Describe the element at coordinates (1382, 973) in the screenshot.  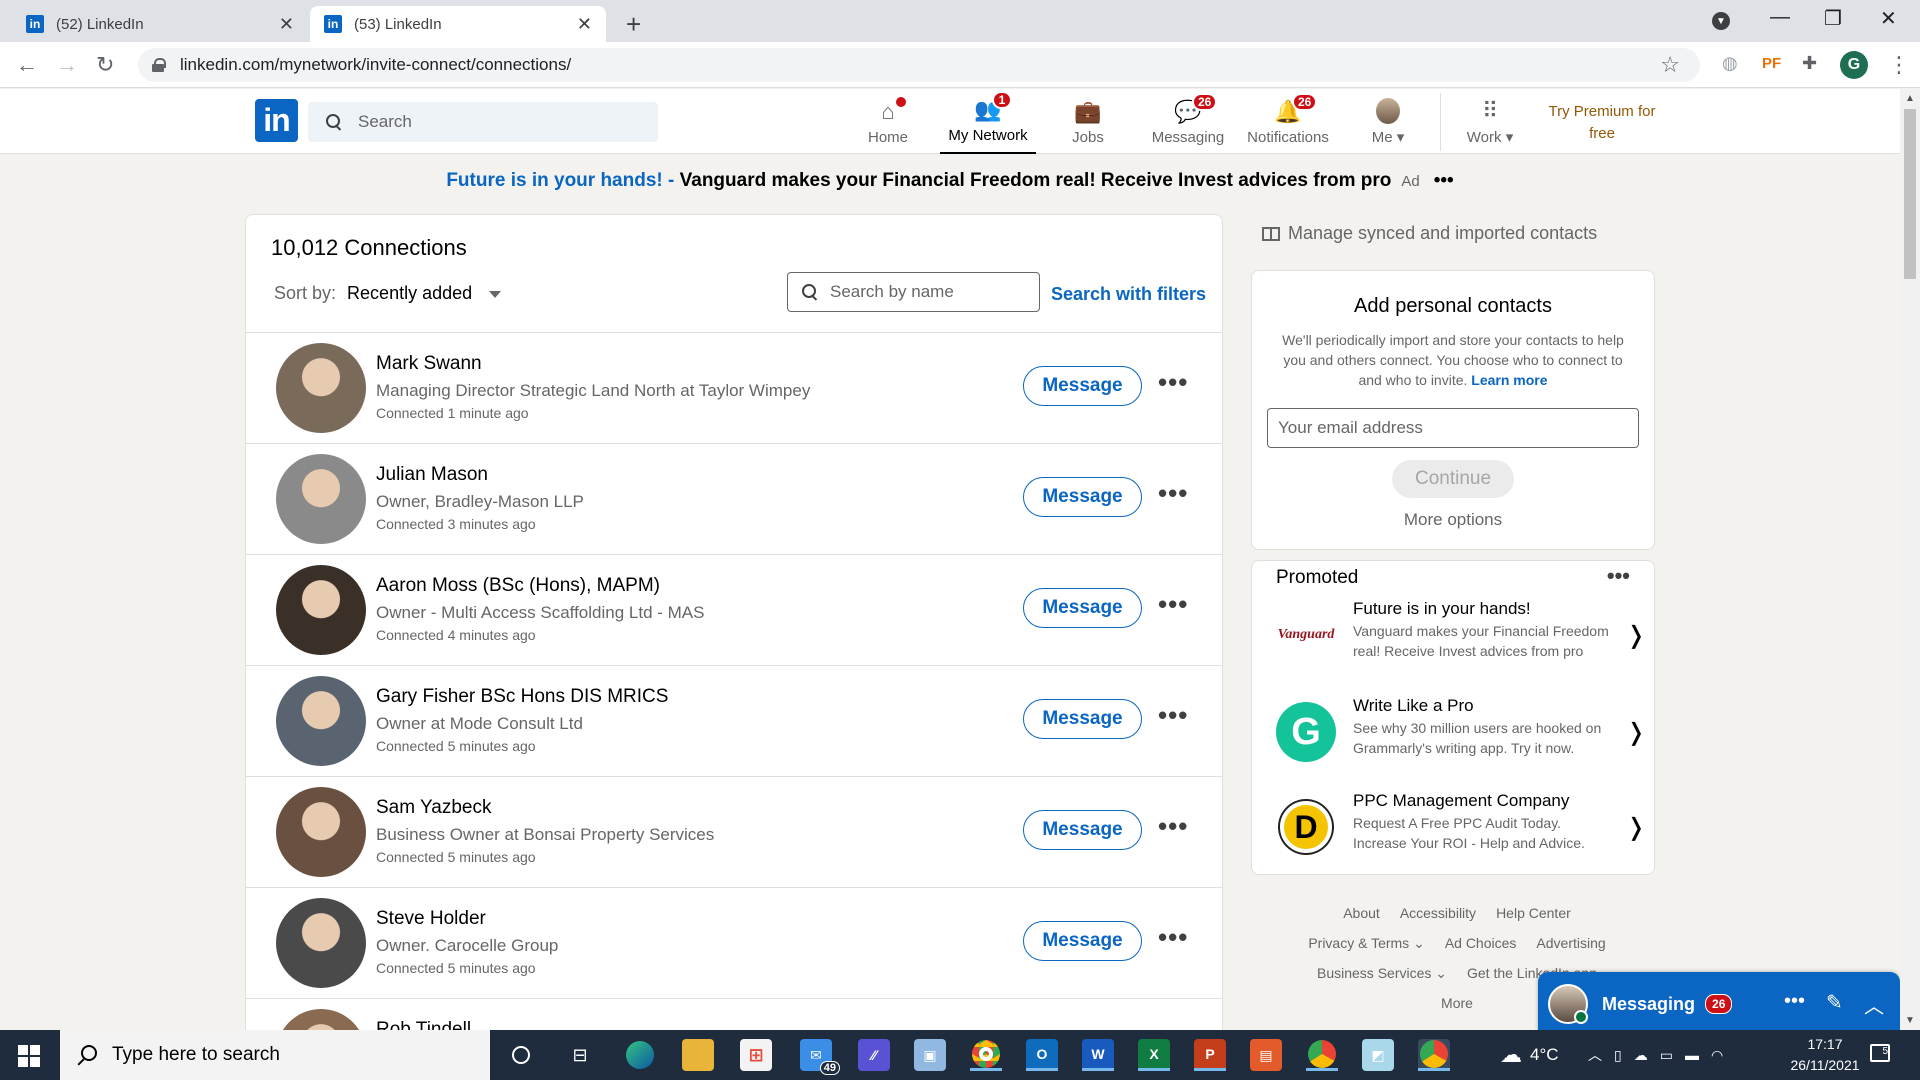
I see `footer-link: Business Services ⌄` at that location.